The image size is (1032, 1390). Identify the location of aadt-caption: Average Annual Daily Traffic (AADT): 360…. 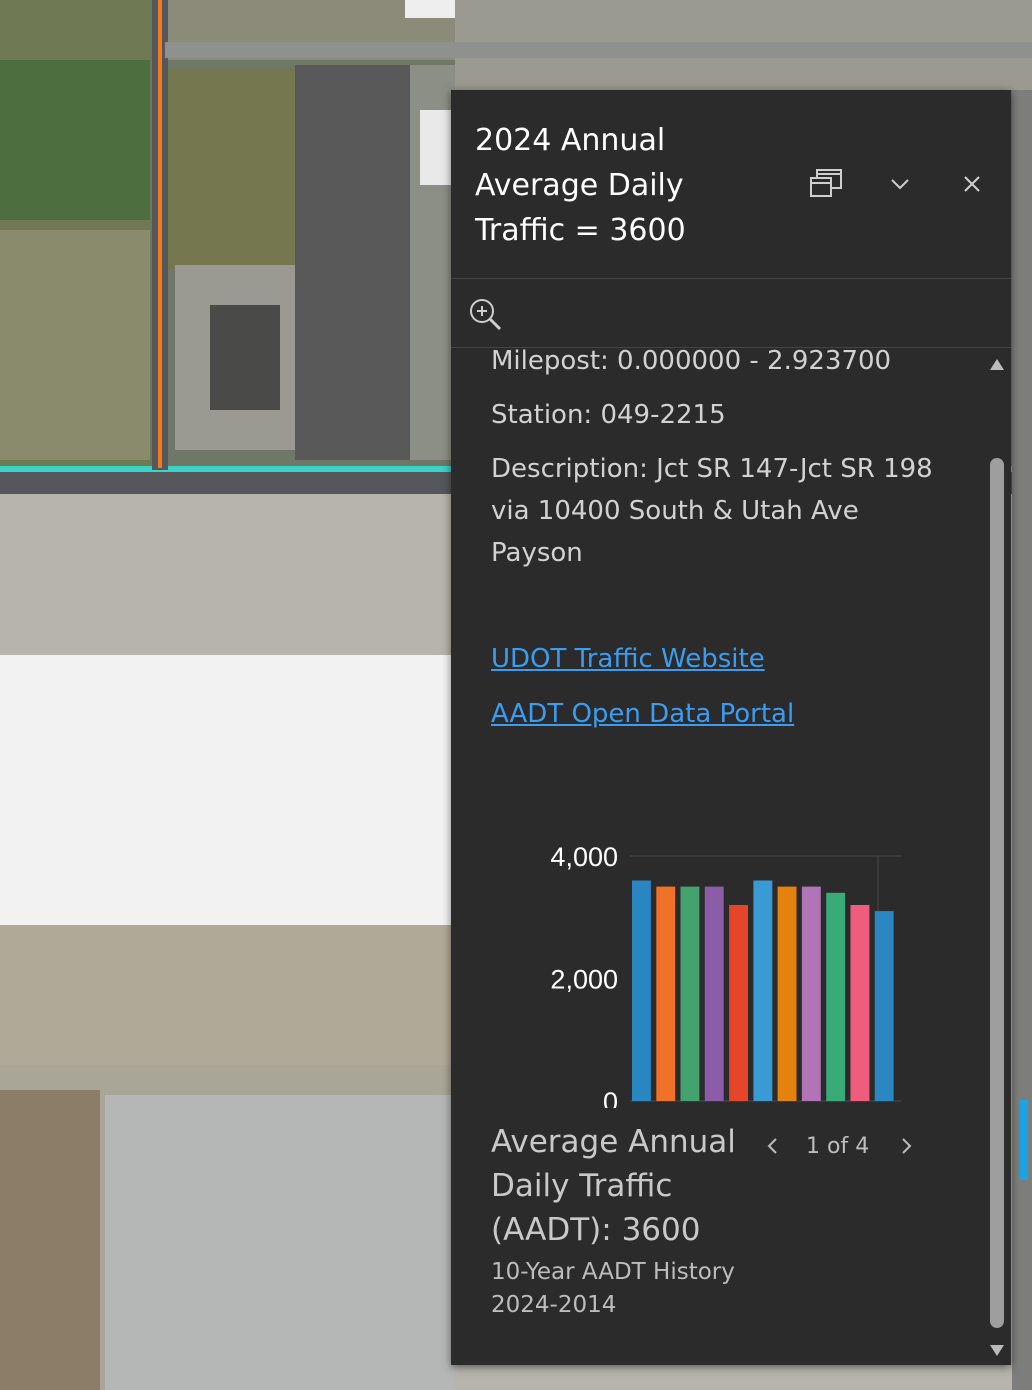
(621, 1186).